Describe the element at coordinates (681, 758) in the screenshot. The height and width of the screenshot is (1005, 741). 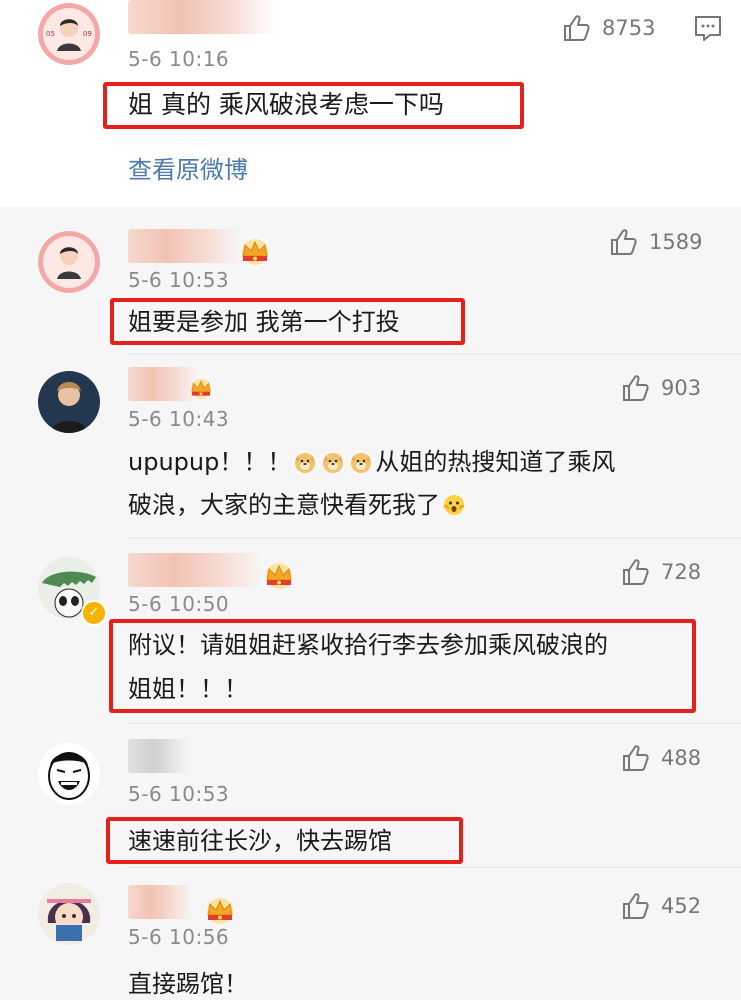
I see `like-count: 488` at that location.